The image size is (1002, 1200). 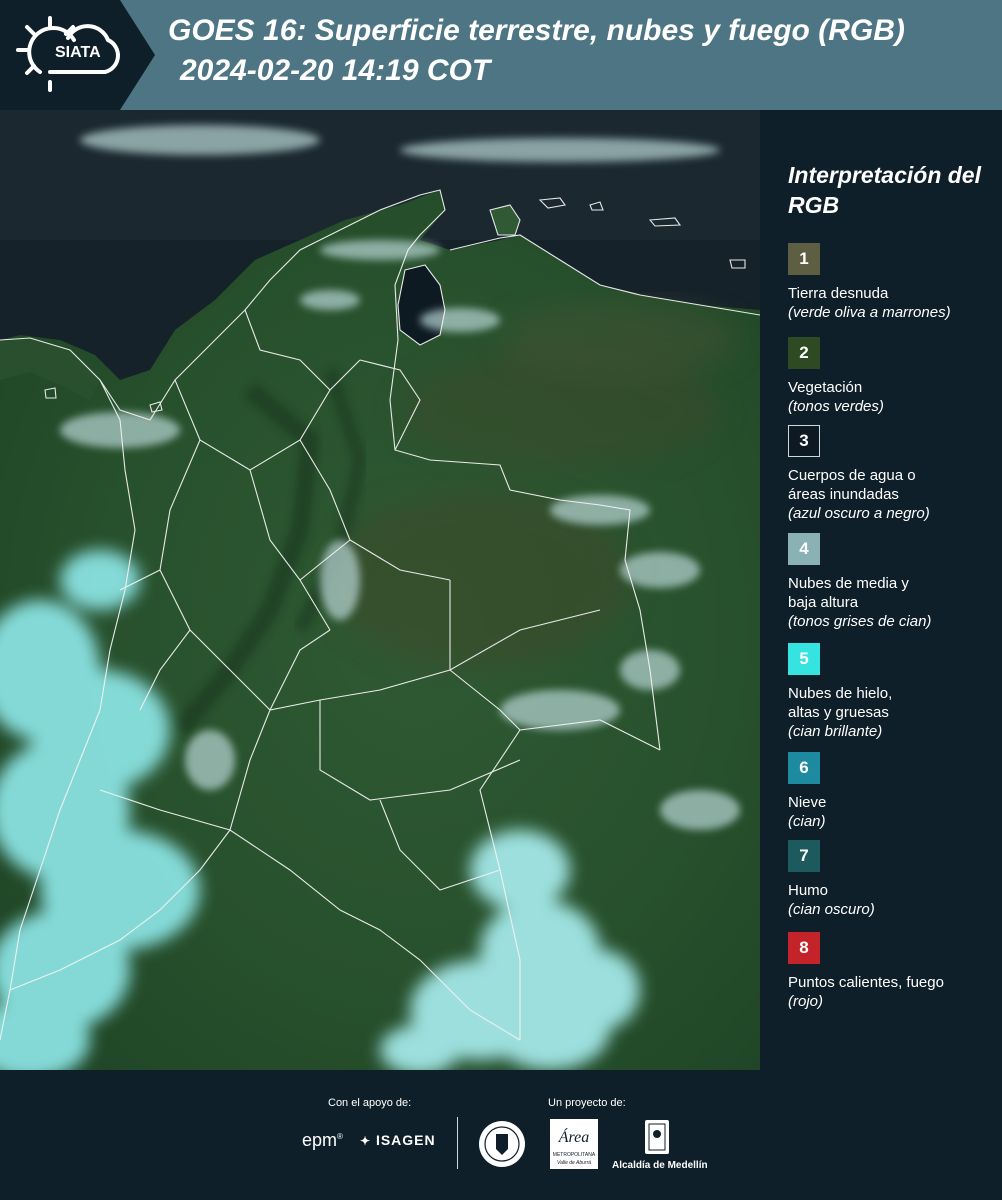 I want to click on legend-item: 6 Nieve (cian), so click(x=893, y=791).